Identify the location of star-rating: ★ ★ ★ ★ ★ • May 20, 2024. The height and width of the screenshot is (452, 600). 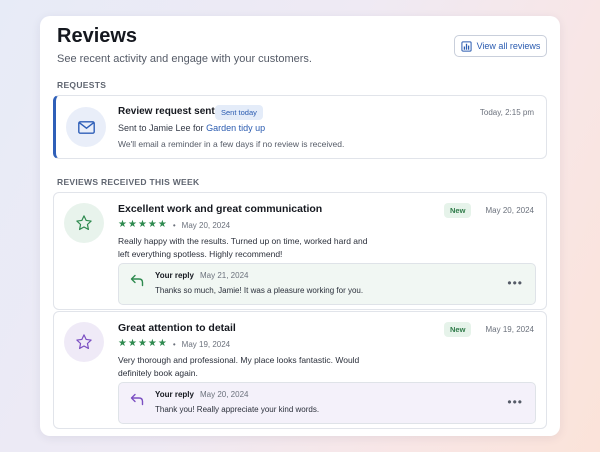
(174, 225).